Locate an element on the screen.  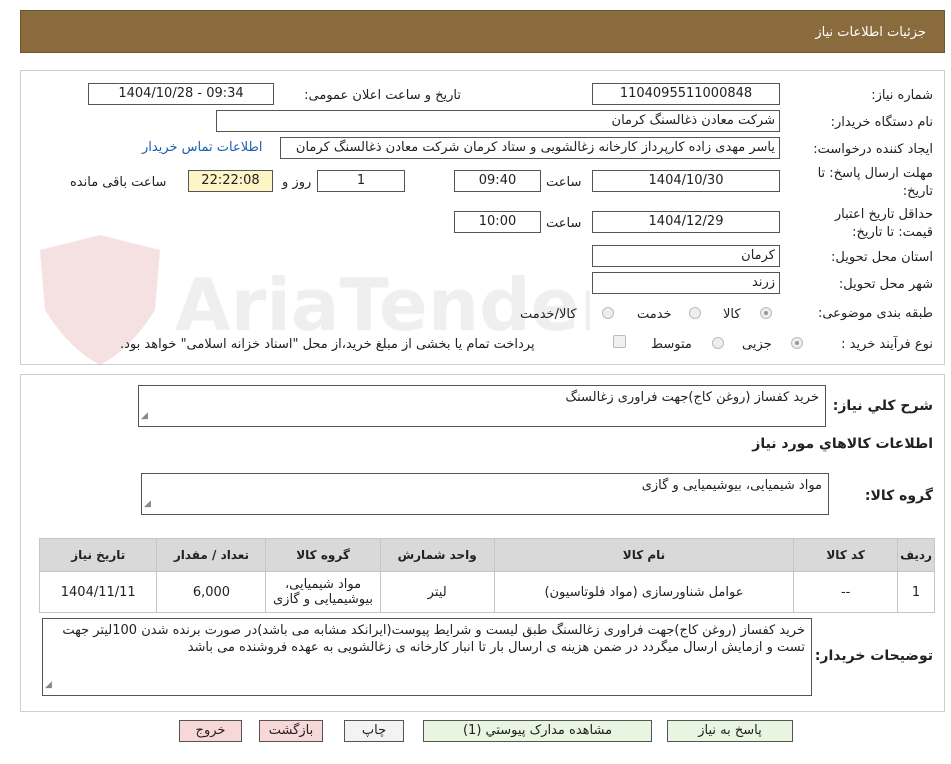
cell-row-number: 1 is located at coordinates (916, 592).